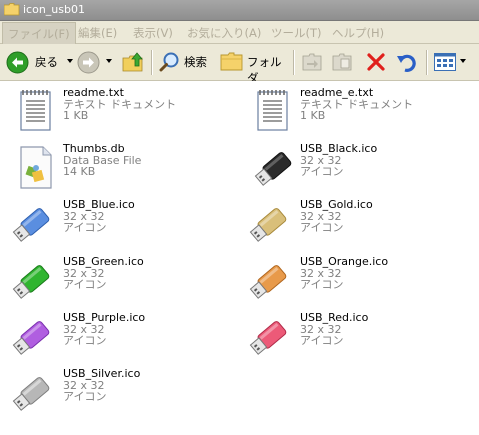 Image resolution: width=479 pixels, height=435 pixels. I want to click on undo-icon, so click(406, 63).